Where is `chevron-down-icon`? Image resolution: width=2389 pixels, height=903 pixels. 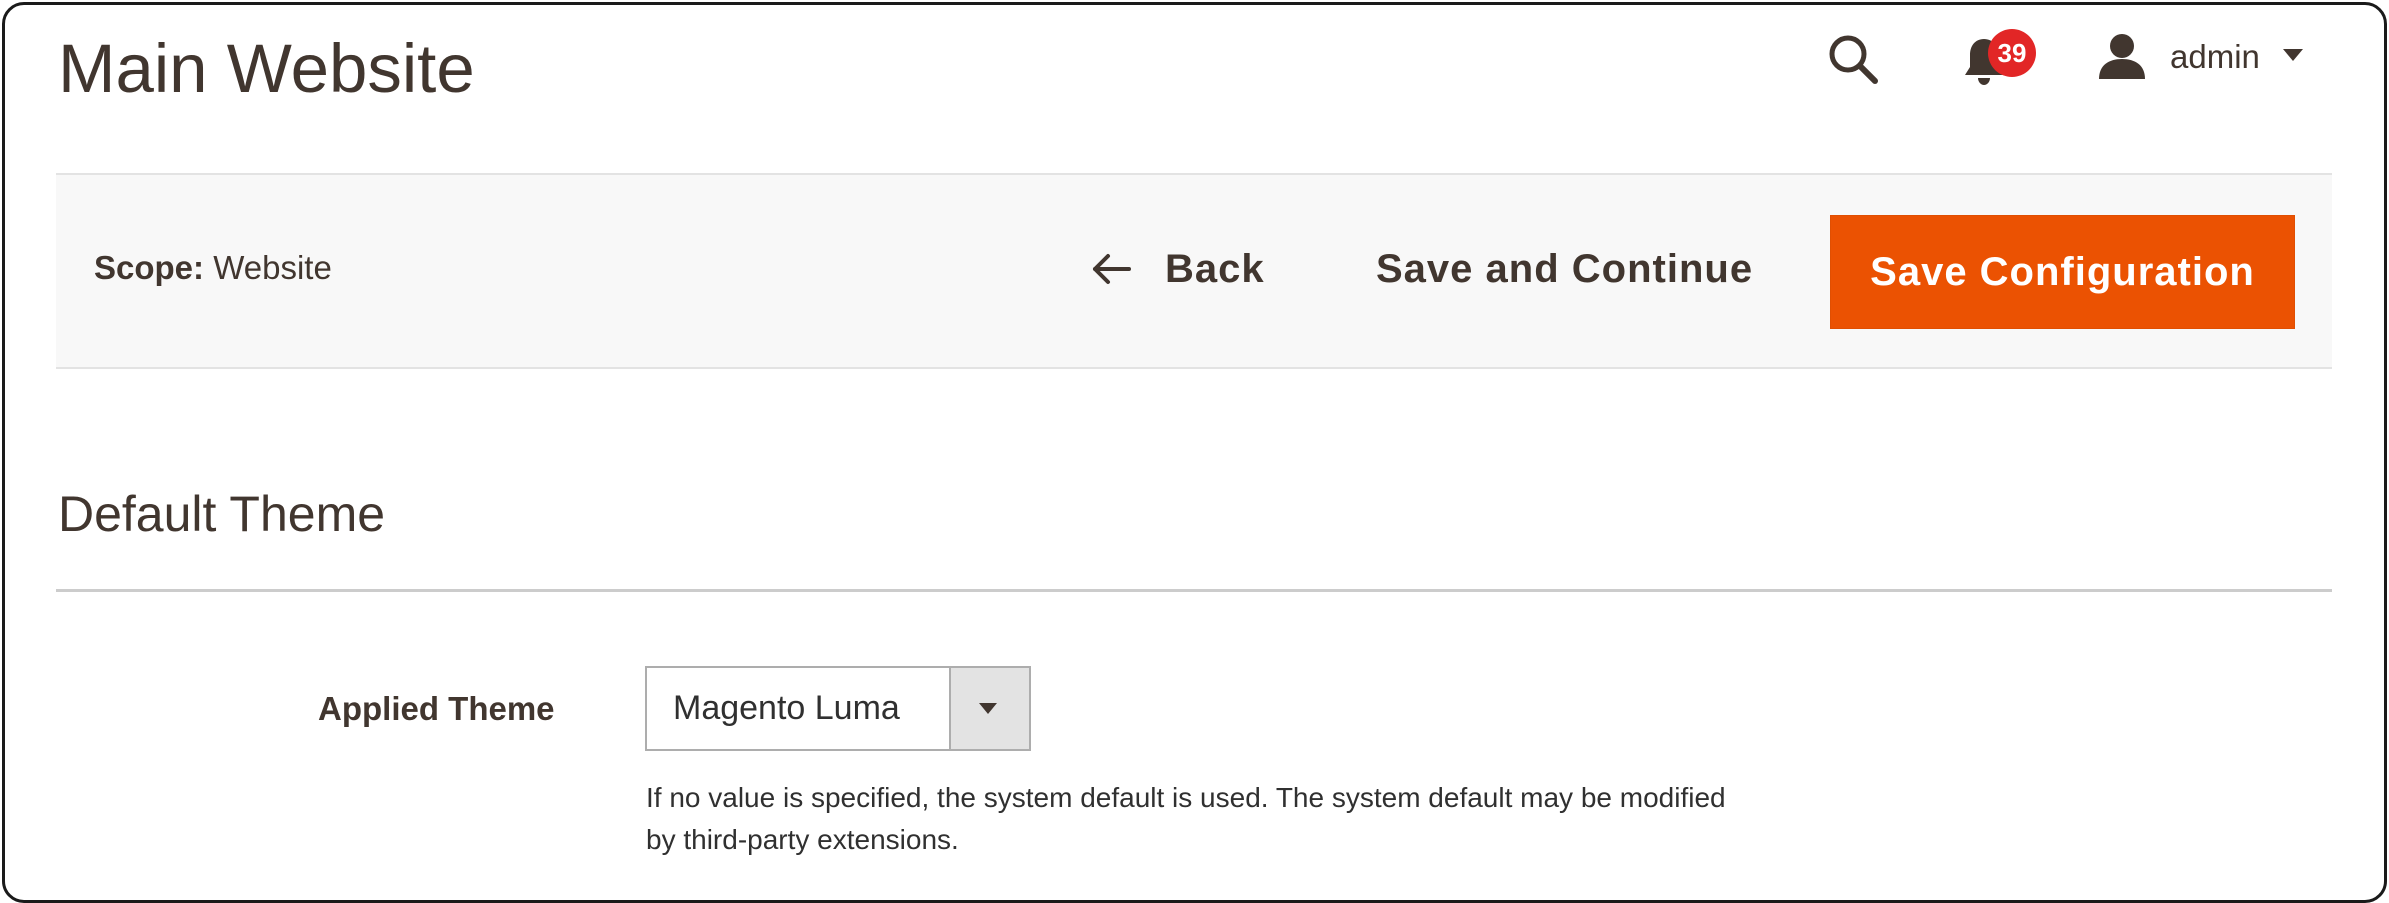
chevron-down-icon is located at coordinates (2293, 55).